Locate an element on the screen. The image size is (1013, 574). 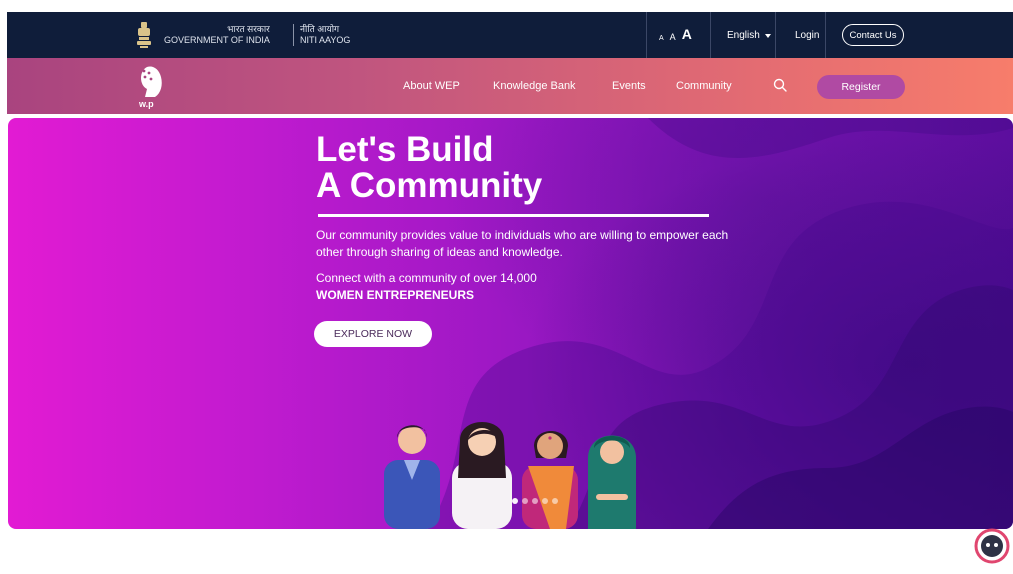
language-dropdown: English is located at coordinates (749, 35).